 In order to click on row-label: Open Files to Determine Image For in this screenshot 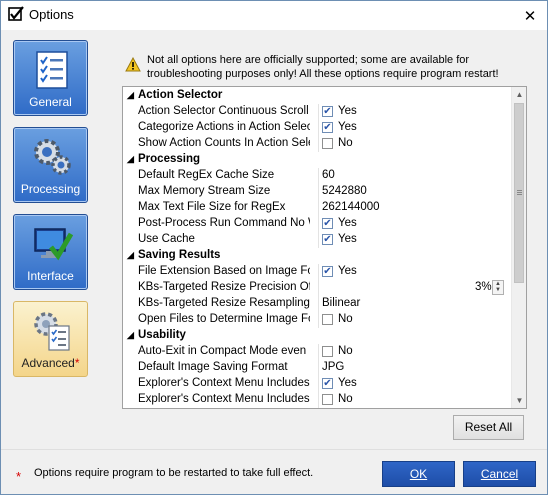, I will do `click(224, 319)`.